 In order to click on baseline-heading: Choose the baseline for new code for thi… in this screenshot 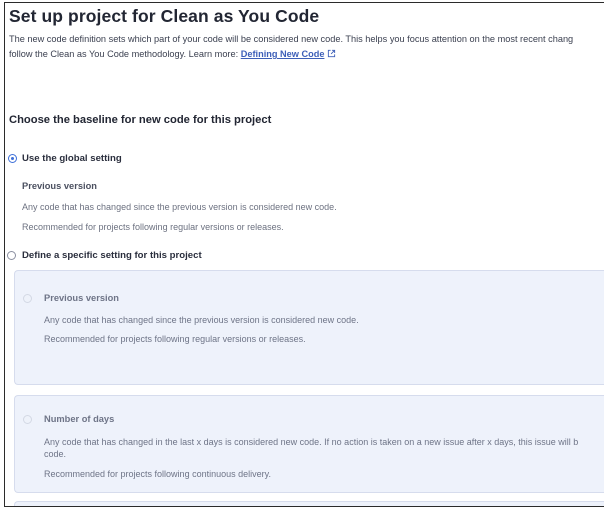, I will do `click(140, 120)`.